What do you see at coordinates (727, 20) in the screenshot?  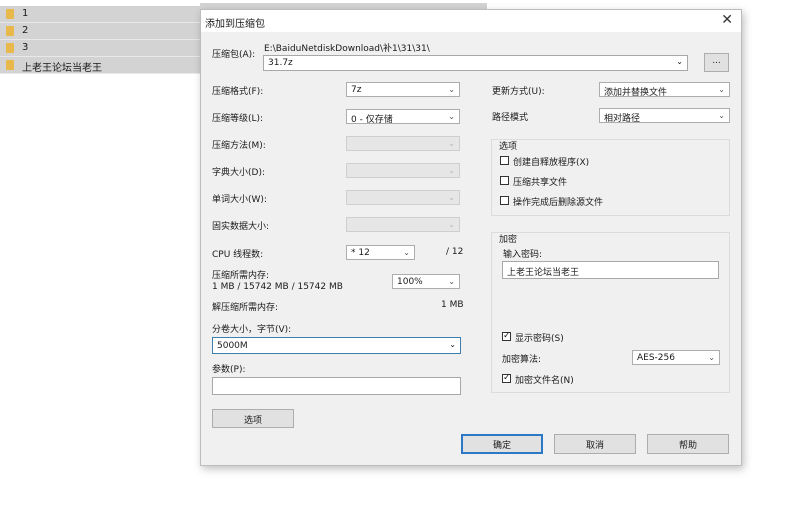 I see `close-icon: ✕` at bounding box center [727, 20].